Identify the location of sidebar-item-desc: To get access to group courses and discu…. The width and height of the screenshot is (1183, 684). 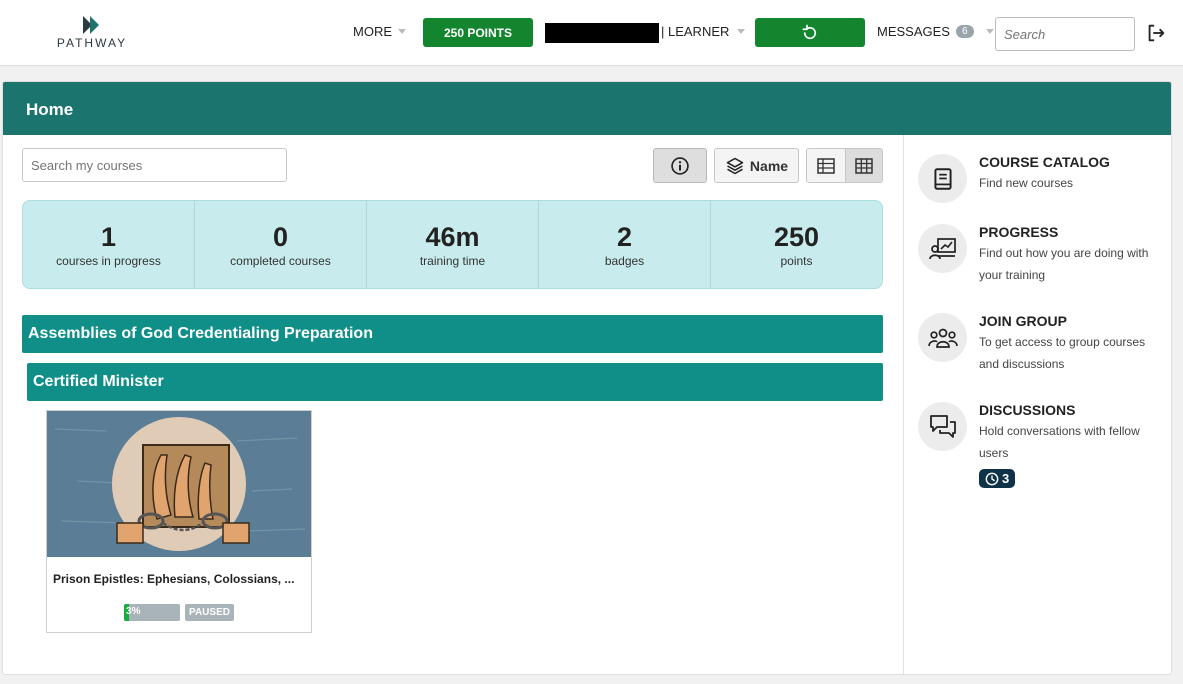
(1062, 353).